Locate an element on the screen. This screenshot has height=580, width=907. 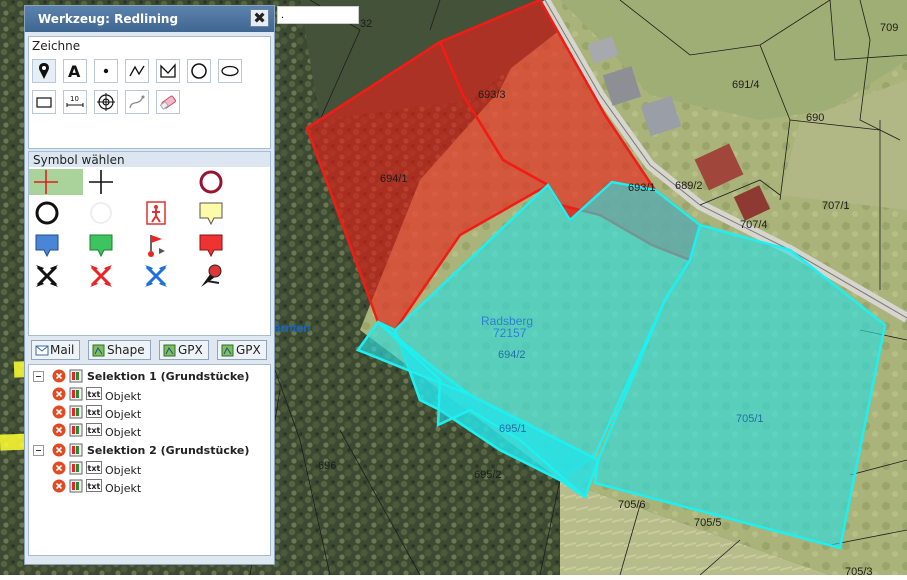
symbol-blue-arrows is located at coordinates (155, 276).